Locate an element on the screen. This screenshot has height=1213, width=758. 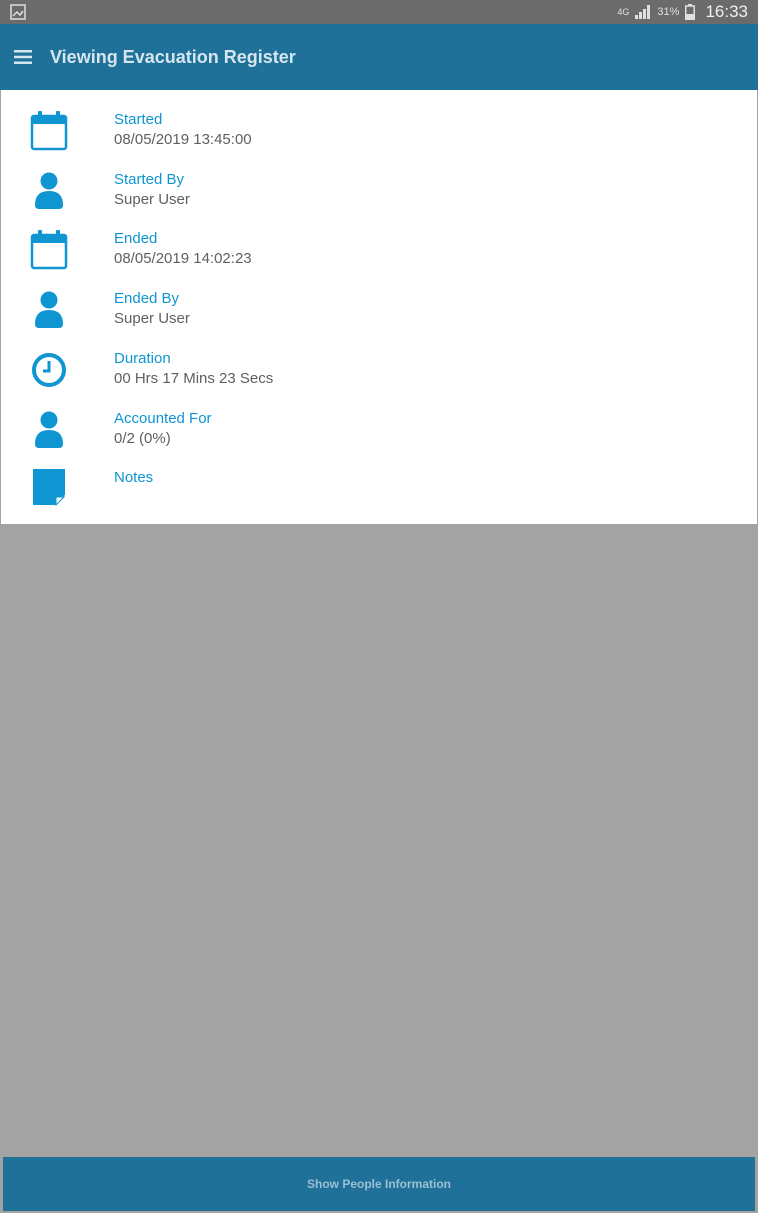
detail-row-ended-by: Ended By Super User is located at coordinates (379, 318).